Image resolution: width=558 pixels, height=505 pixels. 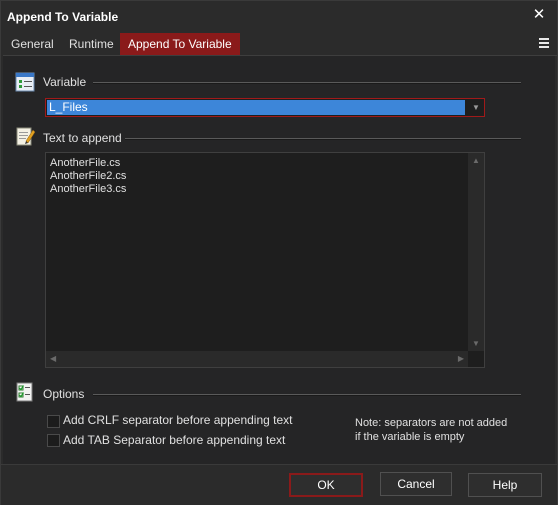 I want to click on options-separator, so click(x=307, y=395).